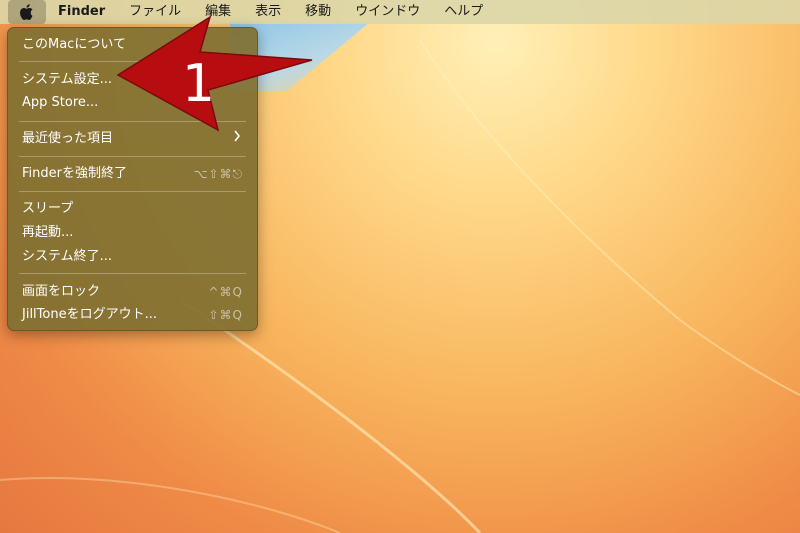 The image size is (800, 533). What do you see at coordinates (225, 292) in the screenshot?
I see `keyboard-shortcut: ^⌘Q` at bounding box center [225, 292].